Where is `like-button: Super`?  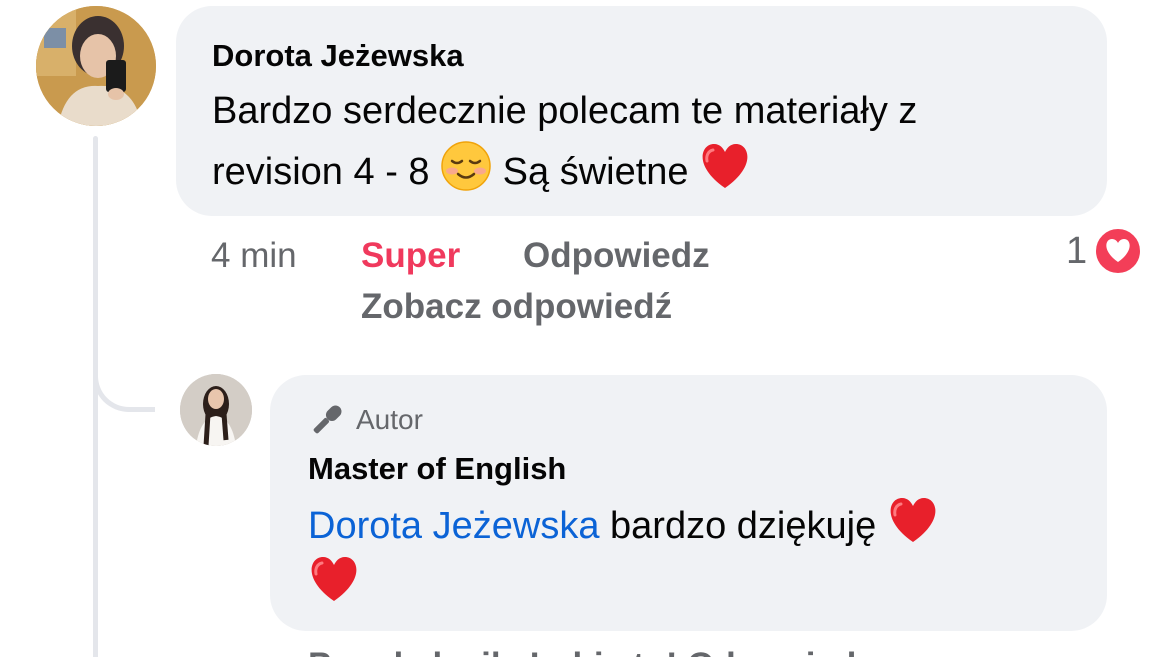 like-button: Super is located at coordinates (410, 256).